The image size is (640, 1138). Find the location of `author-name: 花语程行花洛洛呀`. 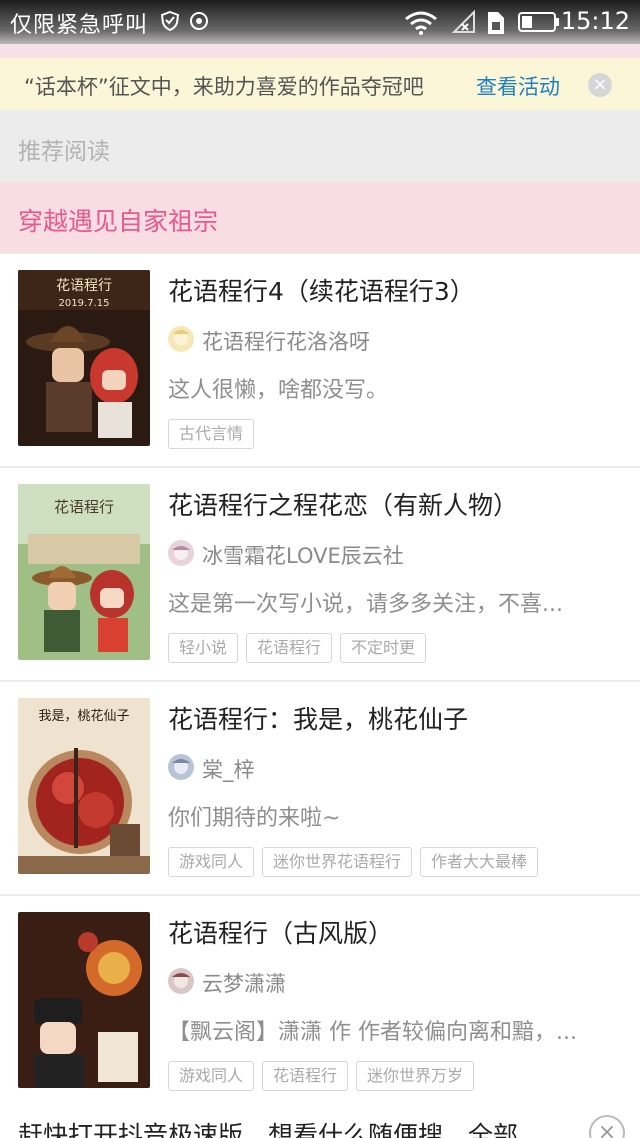

author-name: 花语程行花洛洛呀 is located at coordinates (286, 342).